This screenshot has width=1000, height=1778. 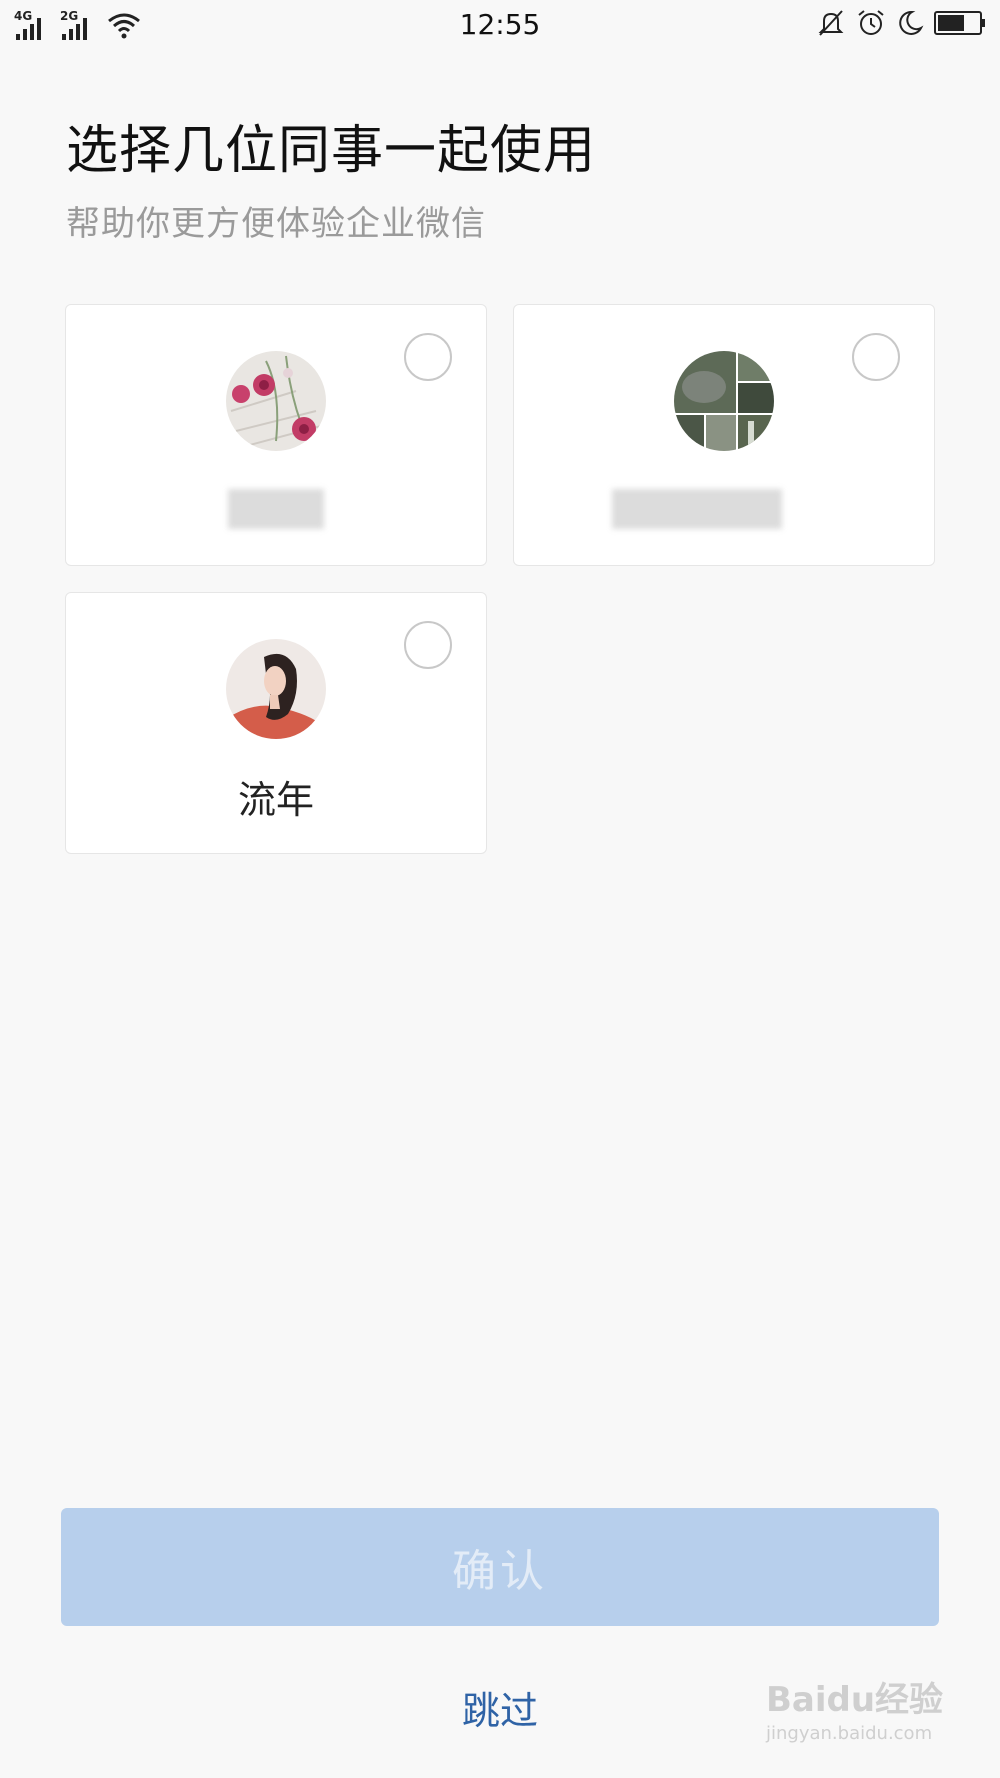 What do you see at coordinates (275, 800) in the screenshot?
I see `colleague-name: 流年` at bounding box center [275, 800].